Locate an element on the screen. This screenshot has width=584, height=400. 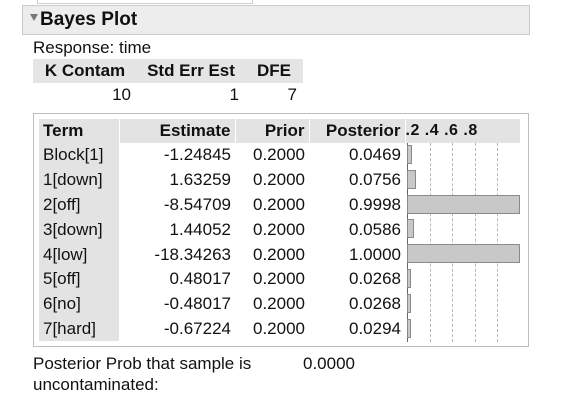
std-err-est-header: Std Err Est is located at coordinates (191, 71).